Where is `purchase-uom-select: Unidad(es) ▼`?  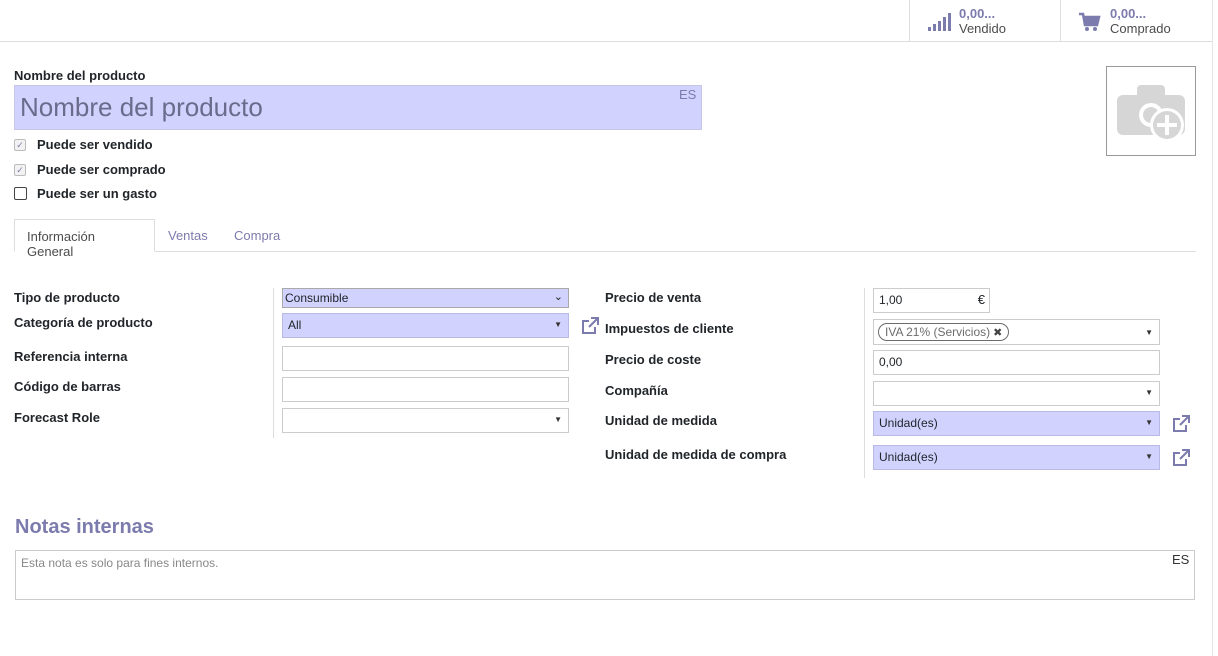
purchase-uom-select: Unidad(es) ▼ is located at coordinates (1016, 457).